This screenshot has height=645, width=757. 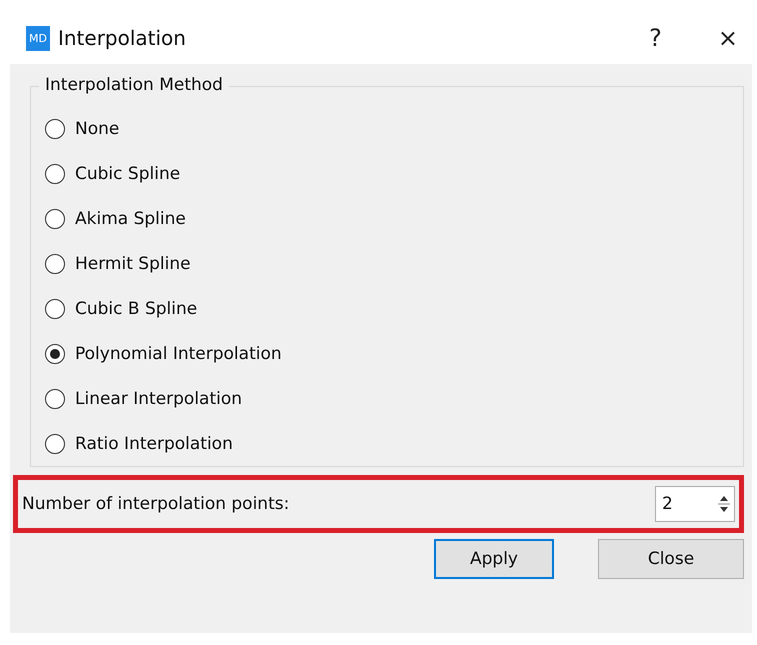 What do you see at coordinates (97, 129) in the screenshot?
I see `option-label: None` at bounding box center [97, 129].